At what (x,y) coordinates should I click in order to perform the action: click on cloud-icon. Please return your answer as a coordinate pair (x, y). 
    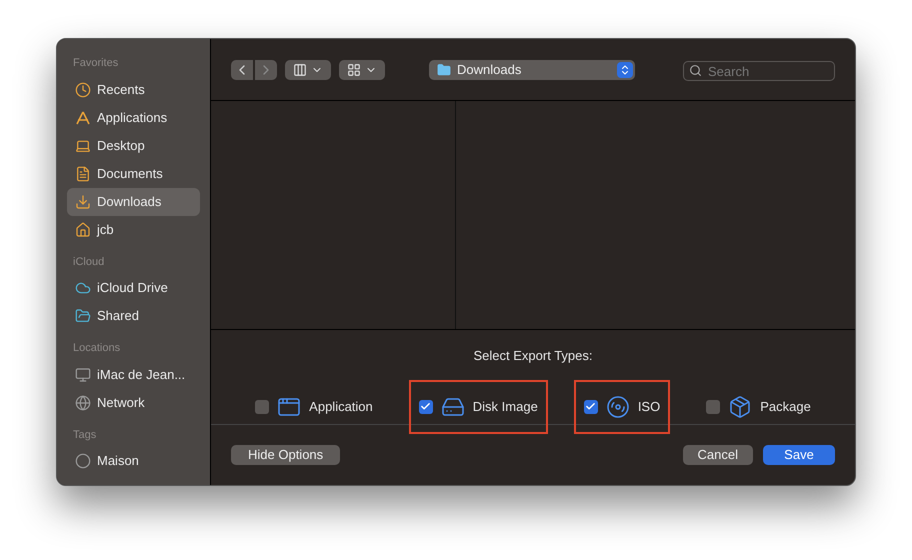
    Looking at the image, I should click on (83, 288).